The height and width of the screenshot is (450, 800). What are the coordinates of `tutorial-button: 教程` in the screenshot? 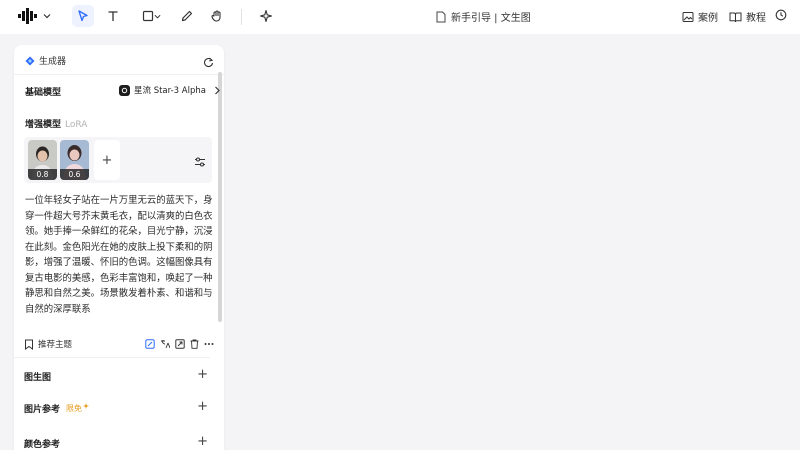 It's located at (747, 16).